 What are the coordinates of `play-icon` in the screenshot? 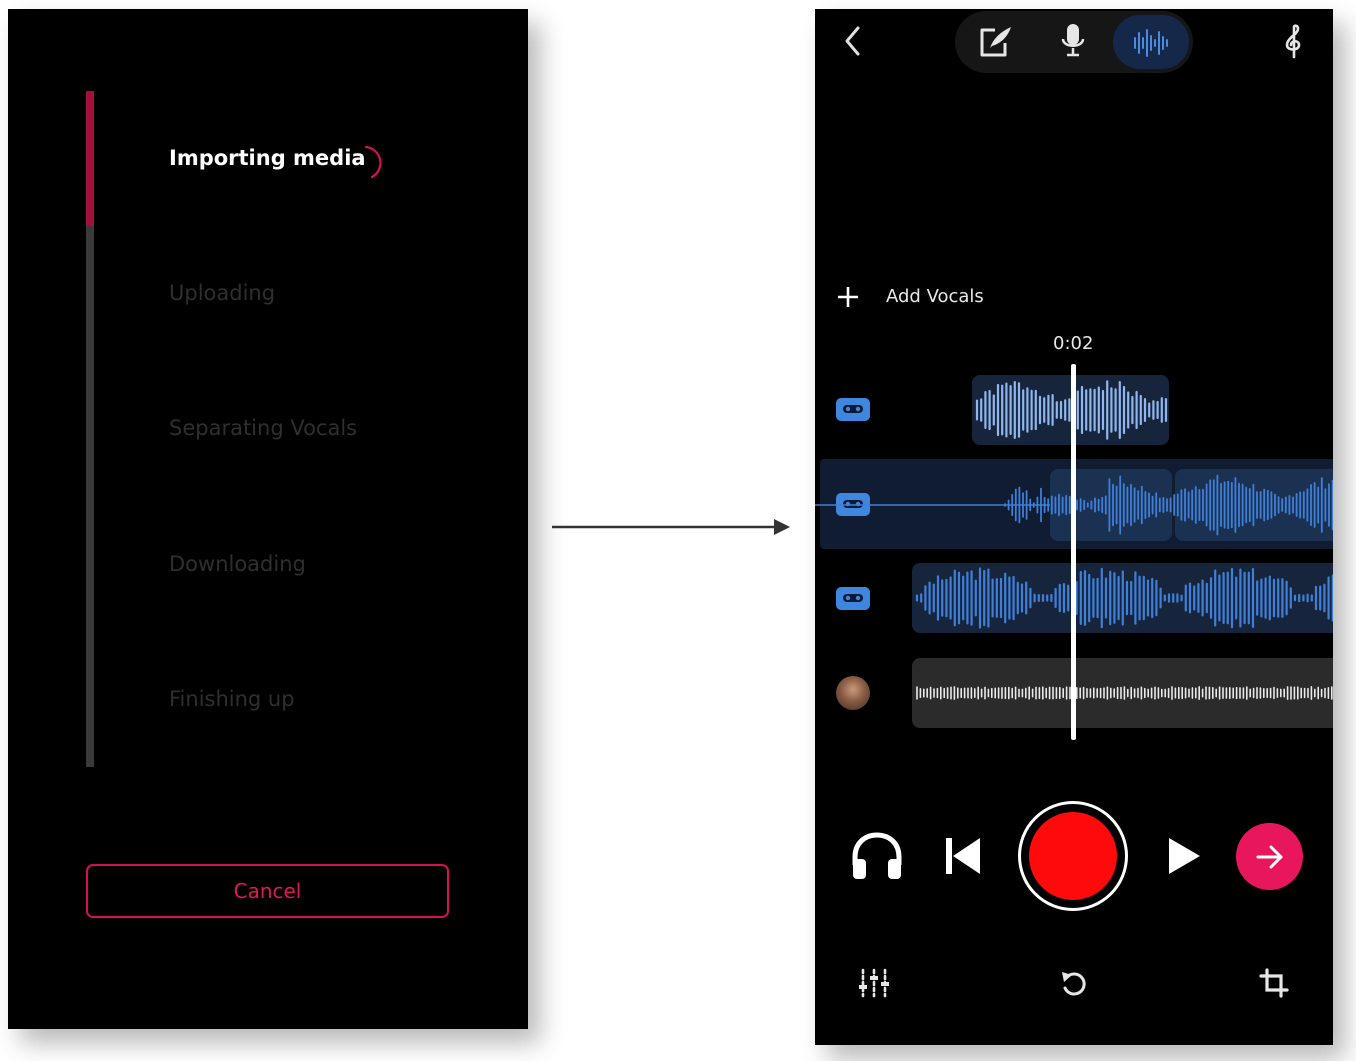 It's located at (1184, 856).